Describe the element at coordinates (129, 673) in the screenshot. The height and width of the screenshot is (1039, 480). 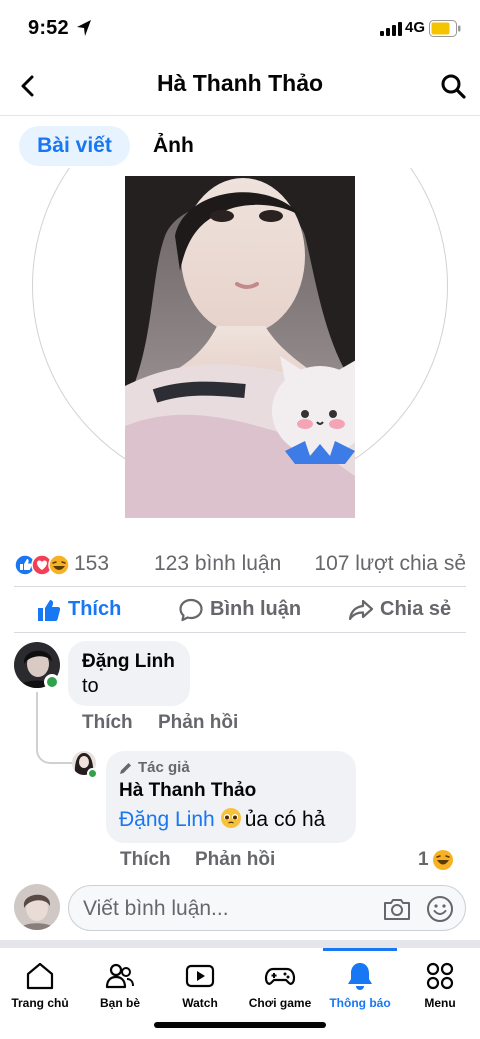
I see `comment-bubble: Đặng Linh to` at that location.